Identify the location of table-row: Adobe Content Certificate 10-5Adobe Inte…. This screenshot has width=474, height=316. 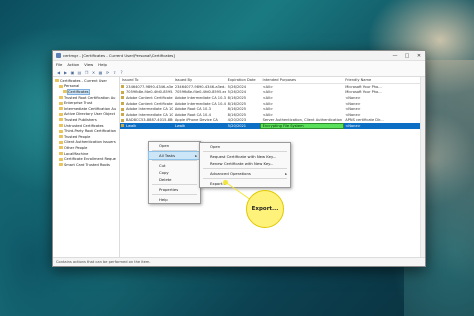
(272, 98).